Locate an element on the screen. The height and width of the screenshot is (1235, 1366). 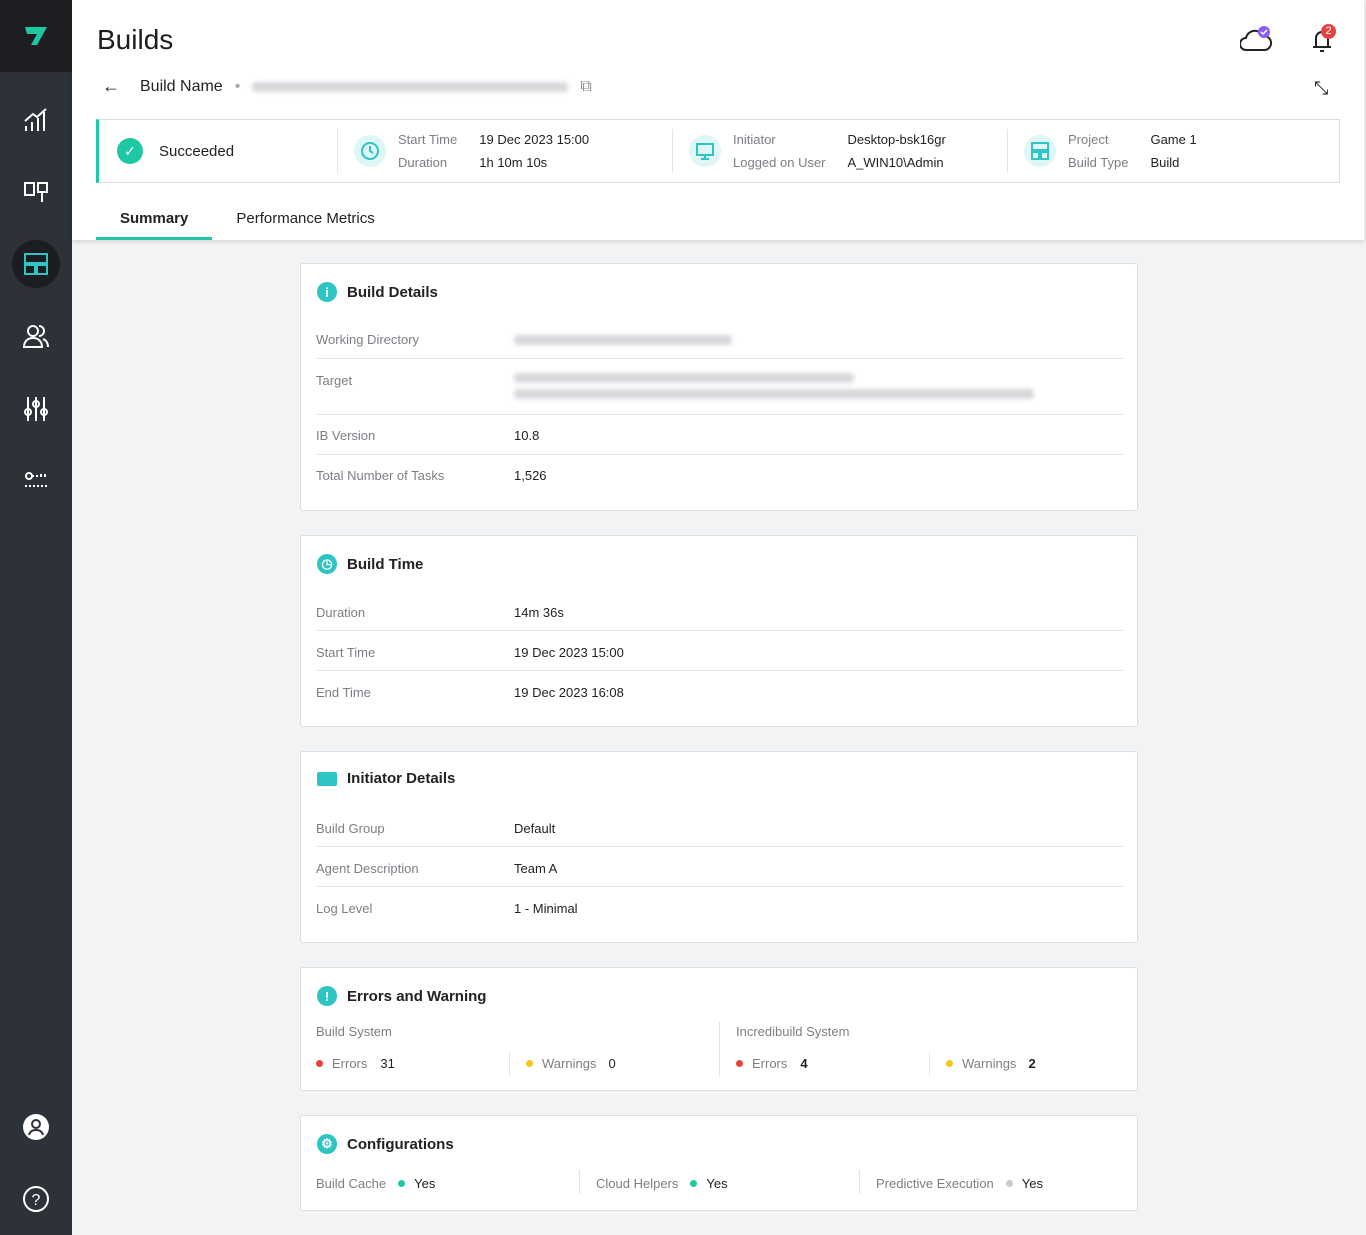
user-icon is located at coordinates (36, 1127).